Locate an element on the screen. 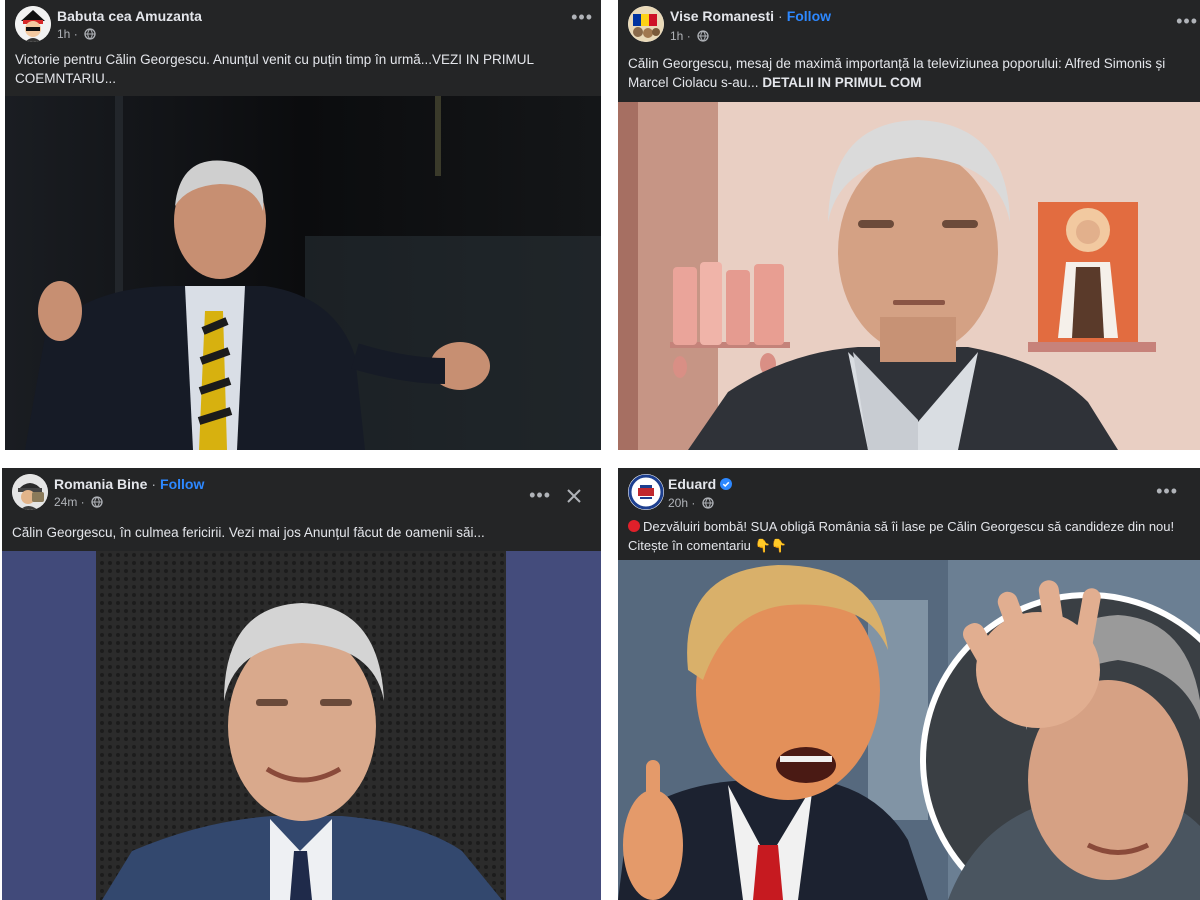  post-header: Vise Romanesti · Follow 1h · ••• is located at coordinates (909, 22).